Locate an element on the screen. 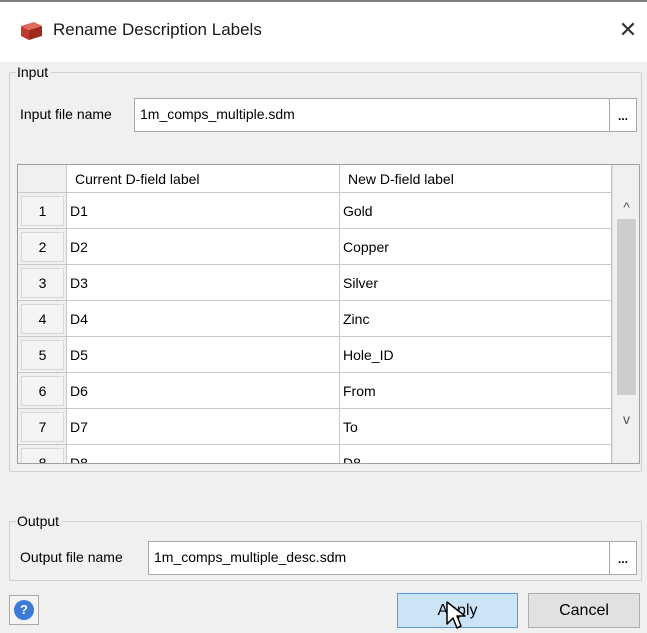  input-file-label: Input file name is located at coordinates (66, 114).